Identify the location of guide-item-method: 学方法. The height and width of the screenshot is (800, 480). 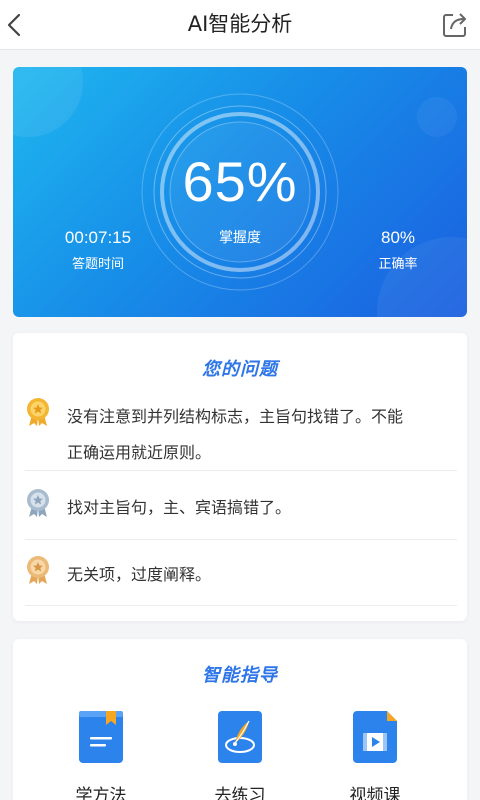
(101, 754).